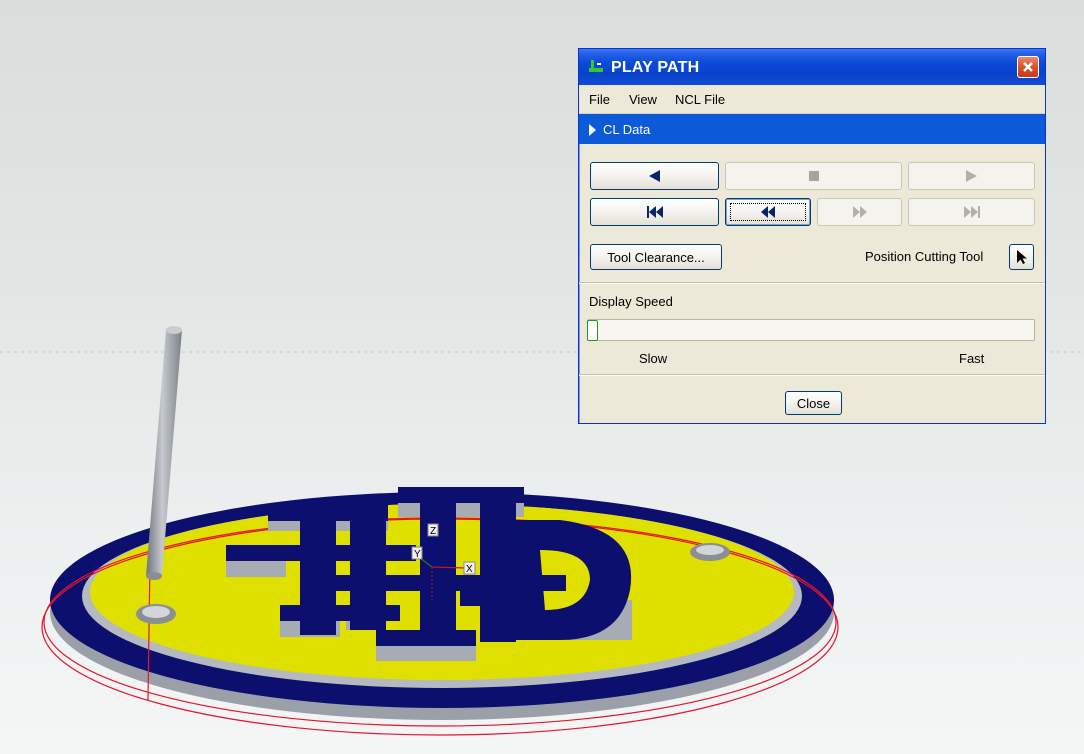 Image resolution: width=1084 pixels, height=754 pixels. I want to click on close-button: Close, so click(813, 403).